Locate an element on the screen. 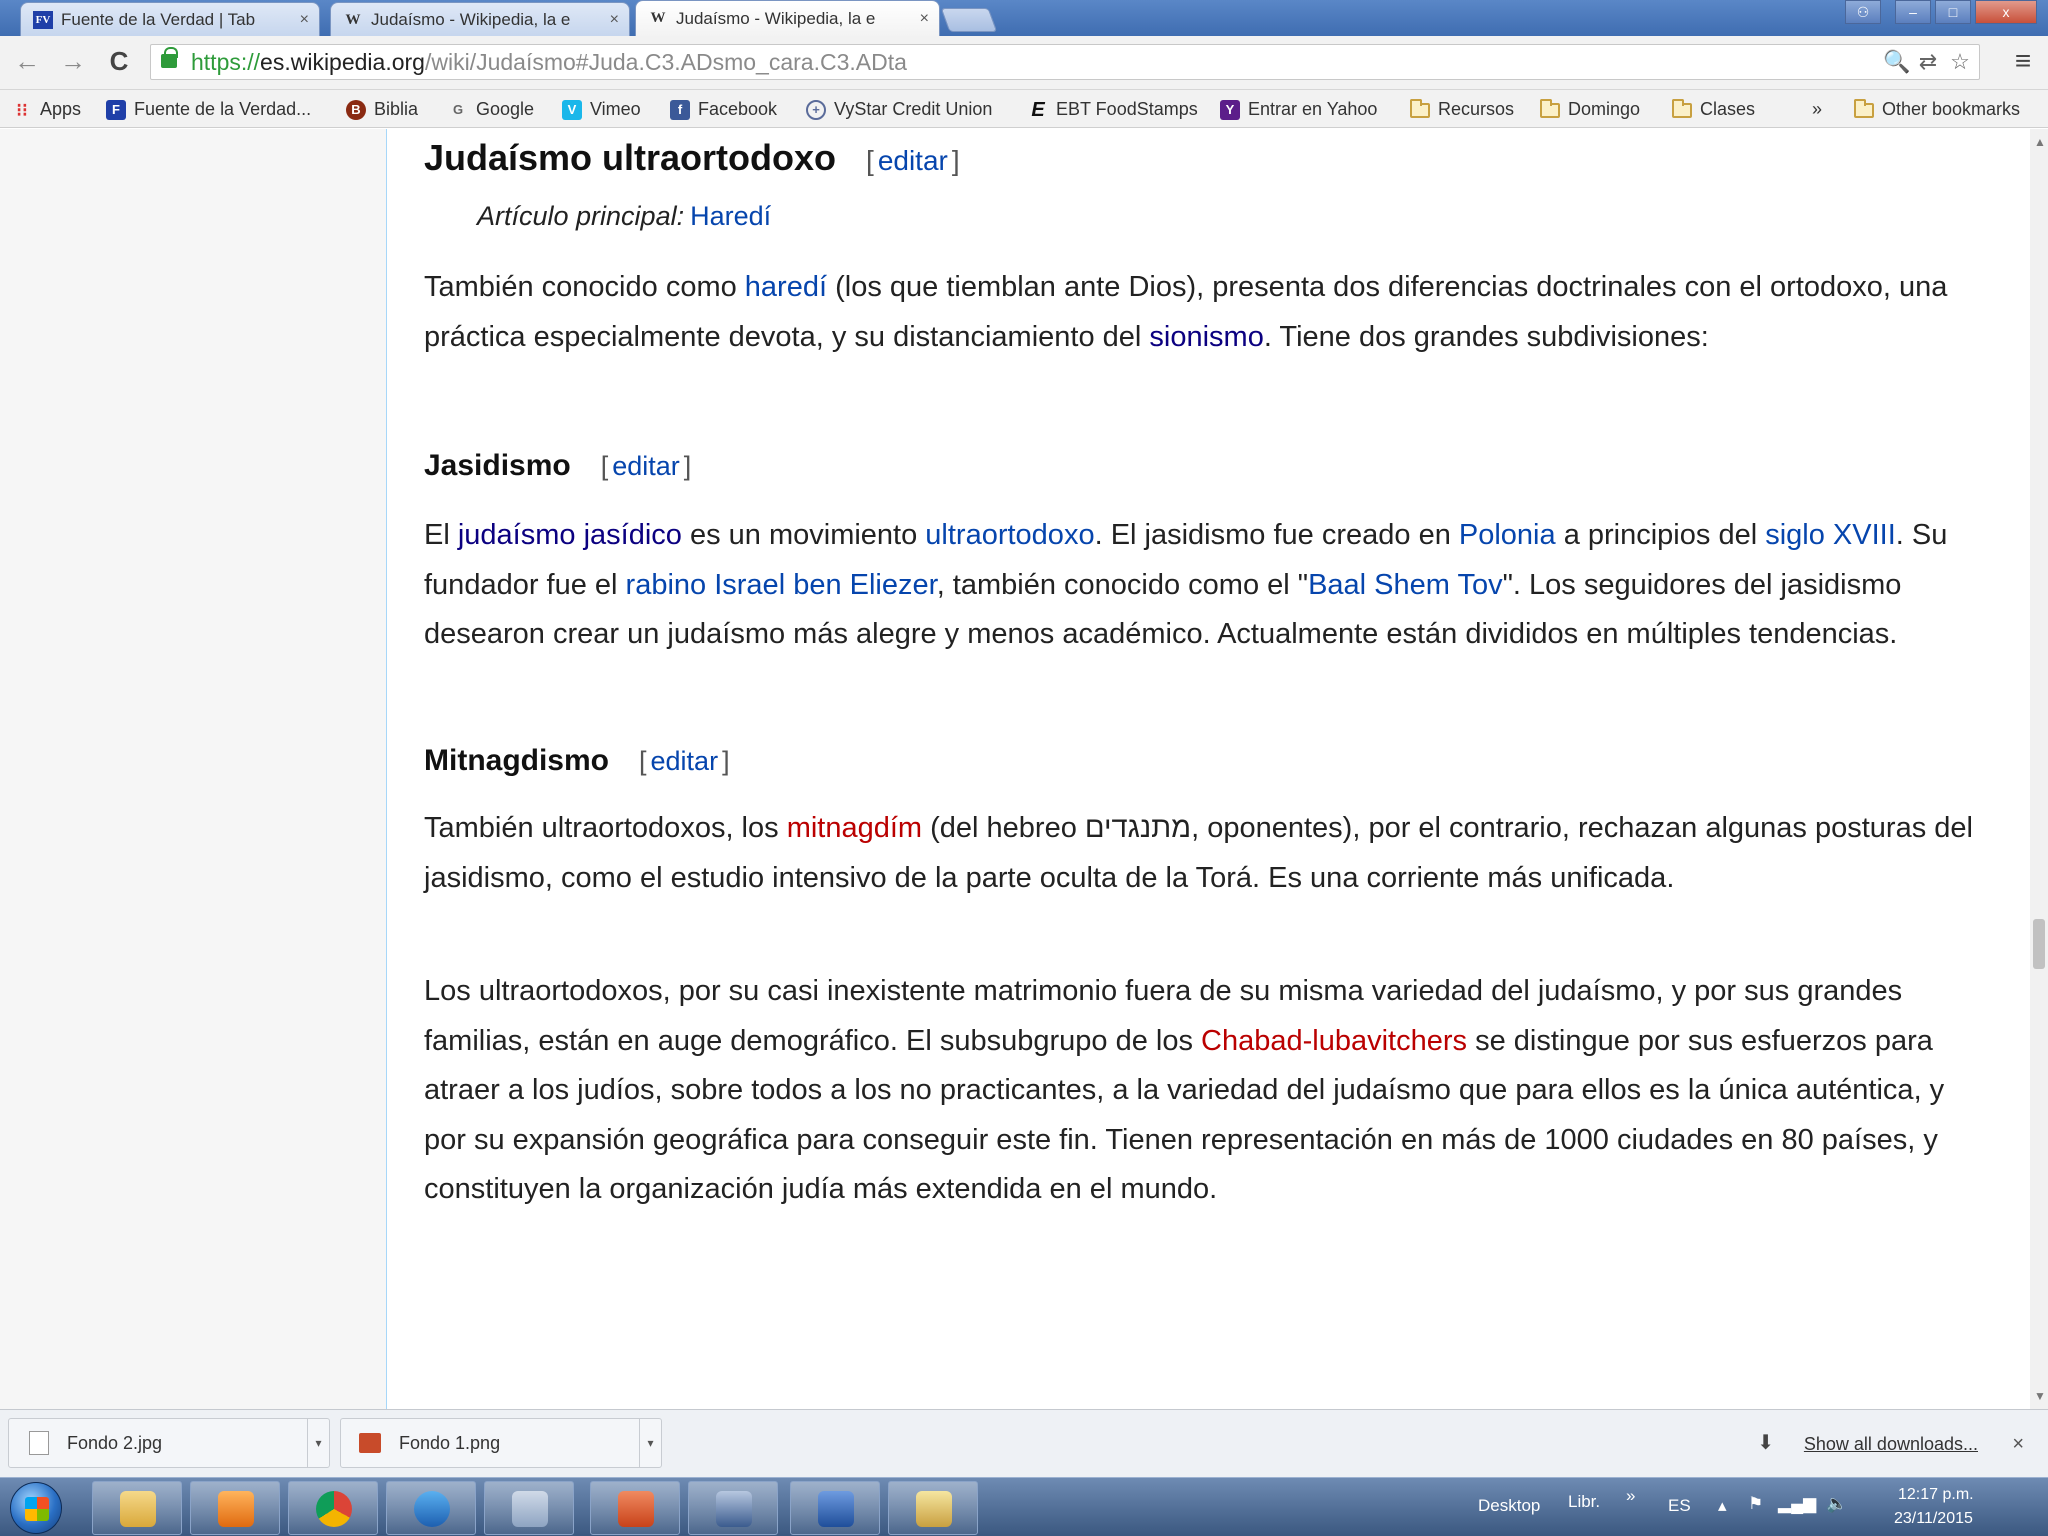 The height and width of the screenshot is (1536, 2048). toolbar-overflow: » is located at coordinates (1630, 1496).